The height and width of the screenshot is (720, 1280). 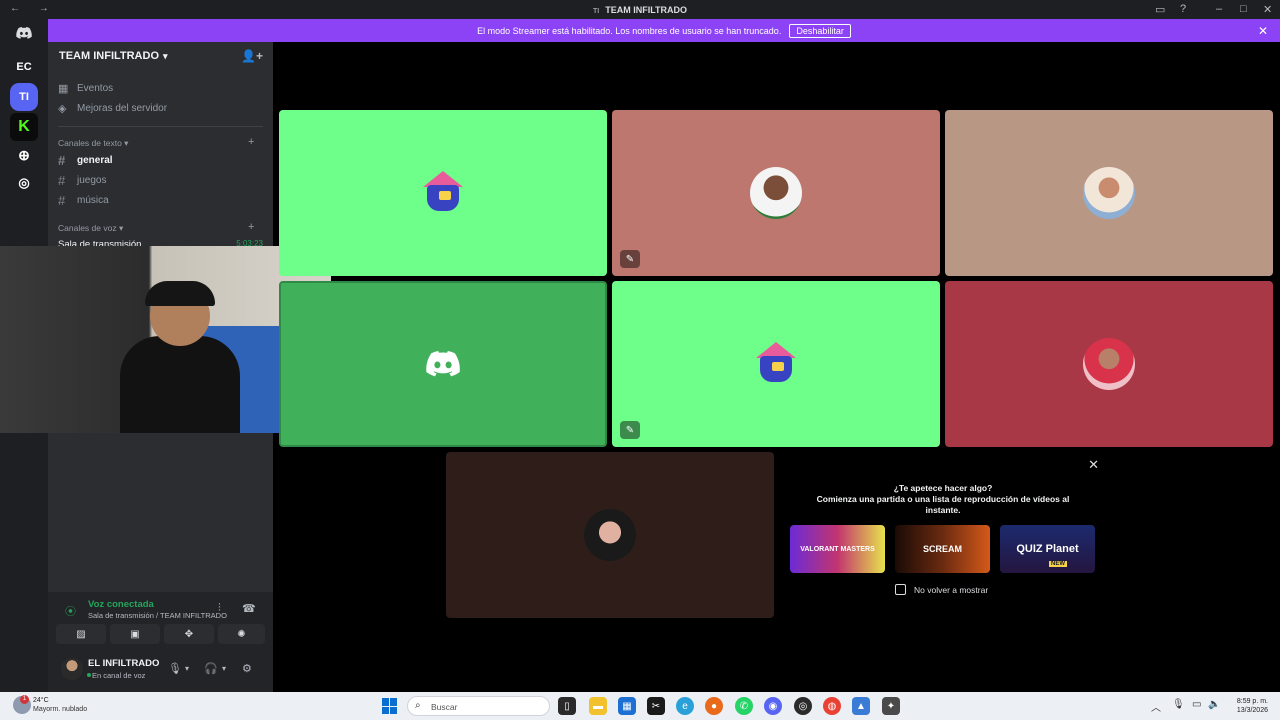 What do you see at coordinates (861, 706) in the screenshot?
I see `photos-icon: ▲` at bounding box center [861, 706].